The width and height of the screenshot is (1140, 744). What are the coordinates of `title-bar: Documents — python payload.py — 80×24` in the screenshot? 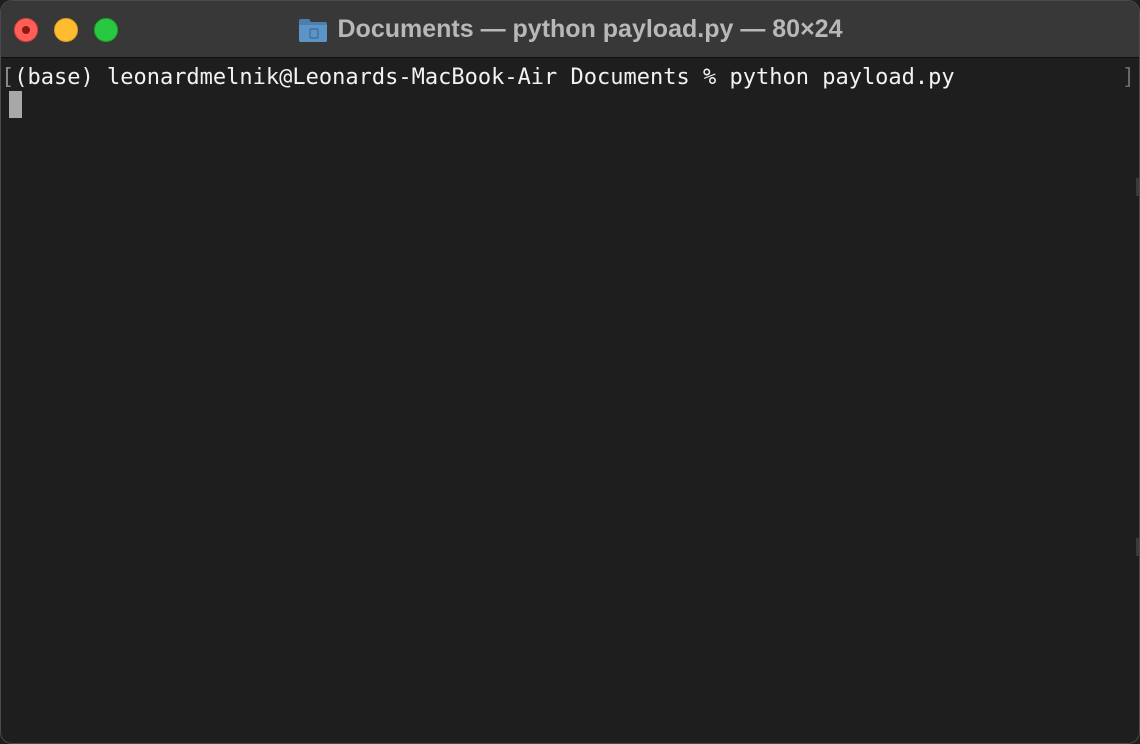 It's located at (570, 29).